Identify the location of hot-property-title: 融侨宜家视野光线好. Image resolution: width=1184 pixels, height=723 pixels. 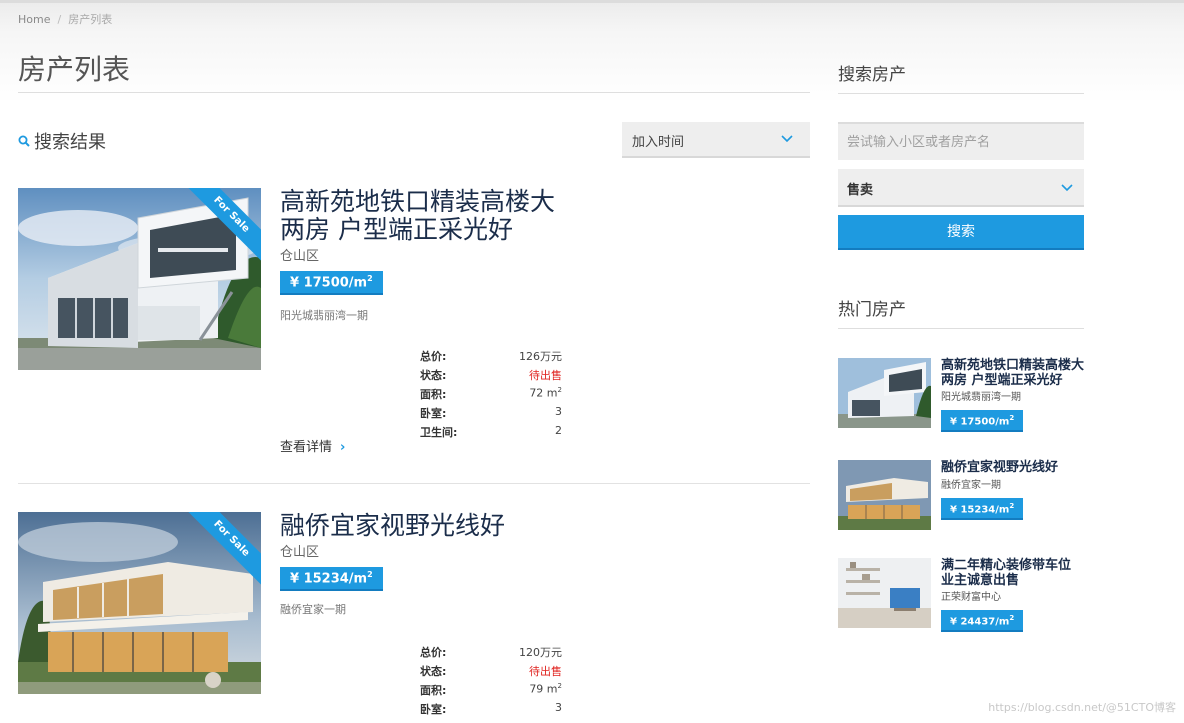
(1012, 467).